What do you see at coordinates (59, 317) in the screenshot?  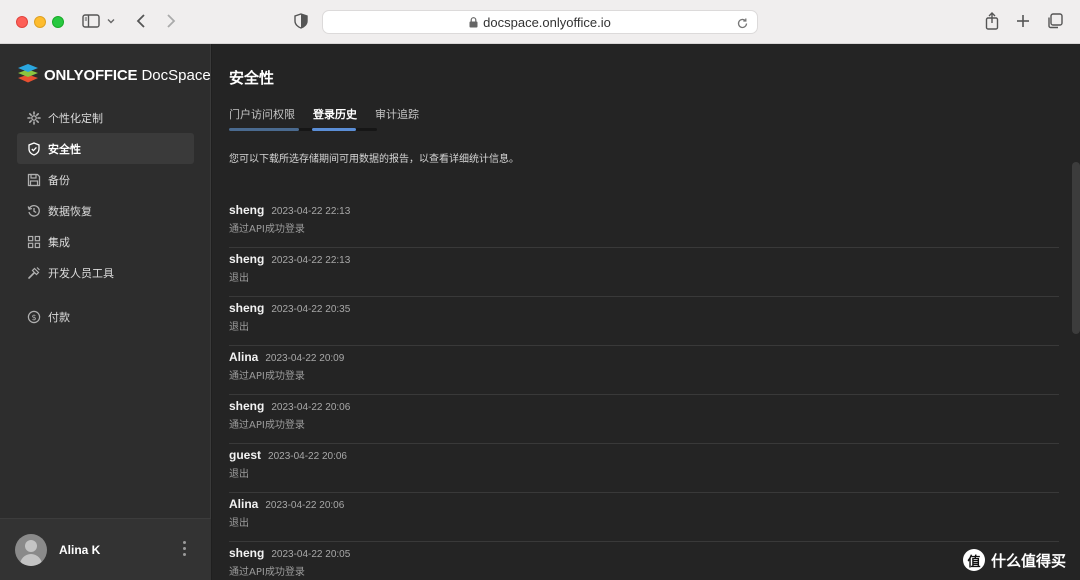 I see `sidebar-item-label: 付款` at bounding box center [59, 317].